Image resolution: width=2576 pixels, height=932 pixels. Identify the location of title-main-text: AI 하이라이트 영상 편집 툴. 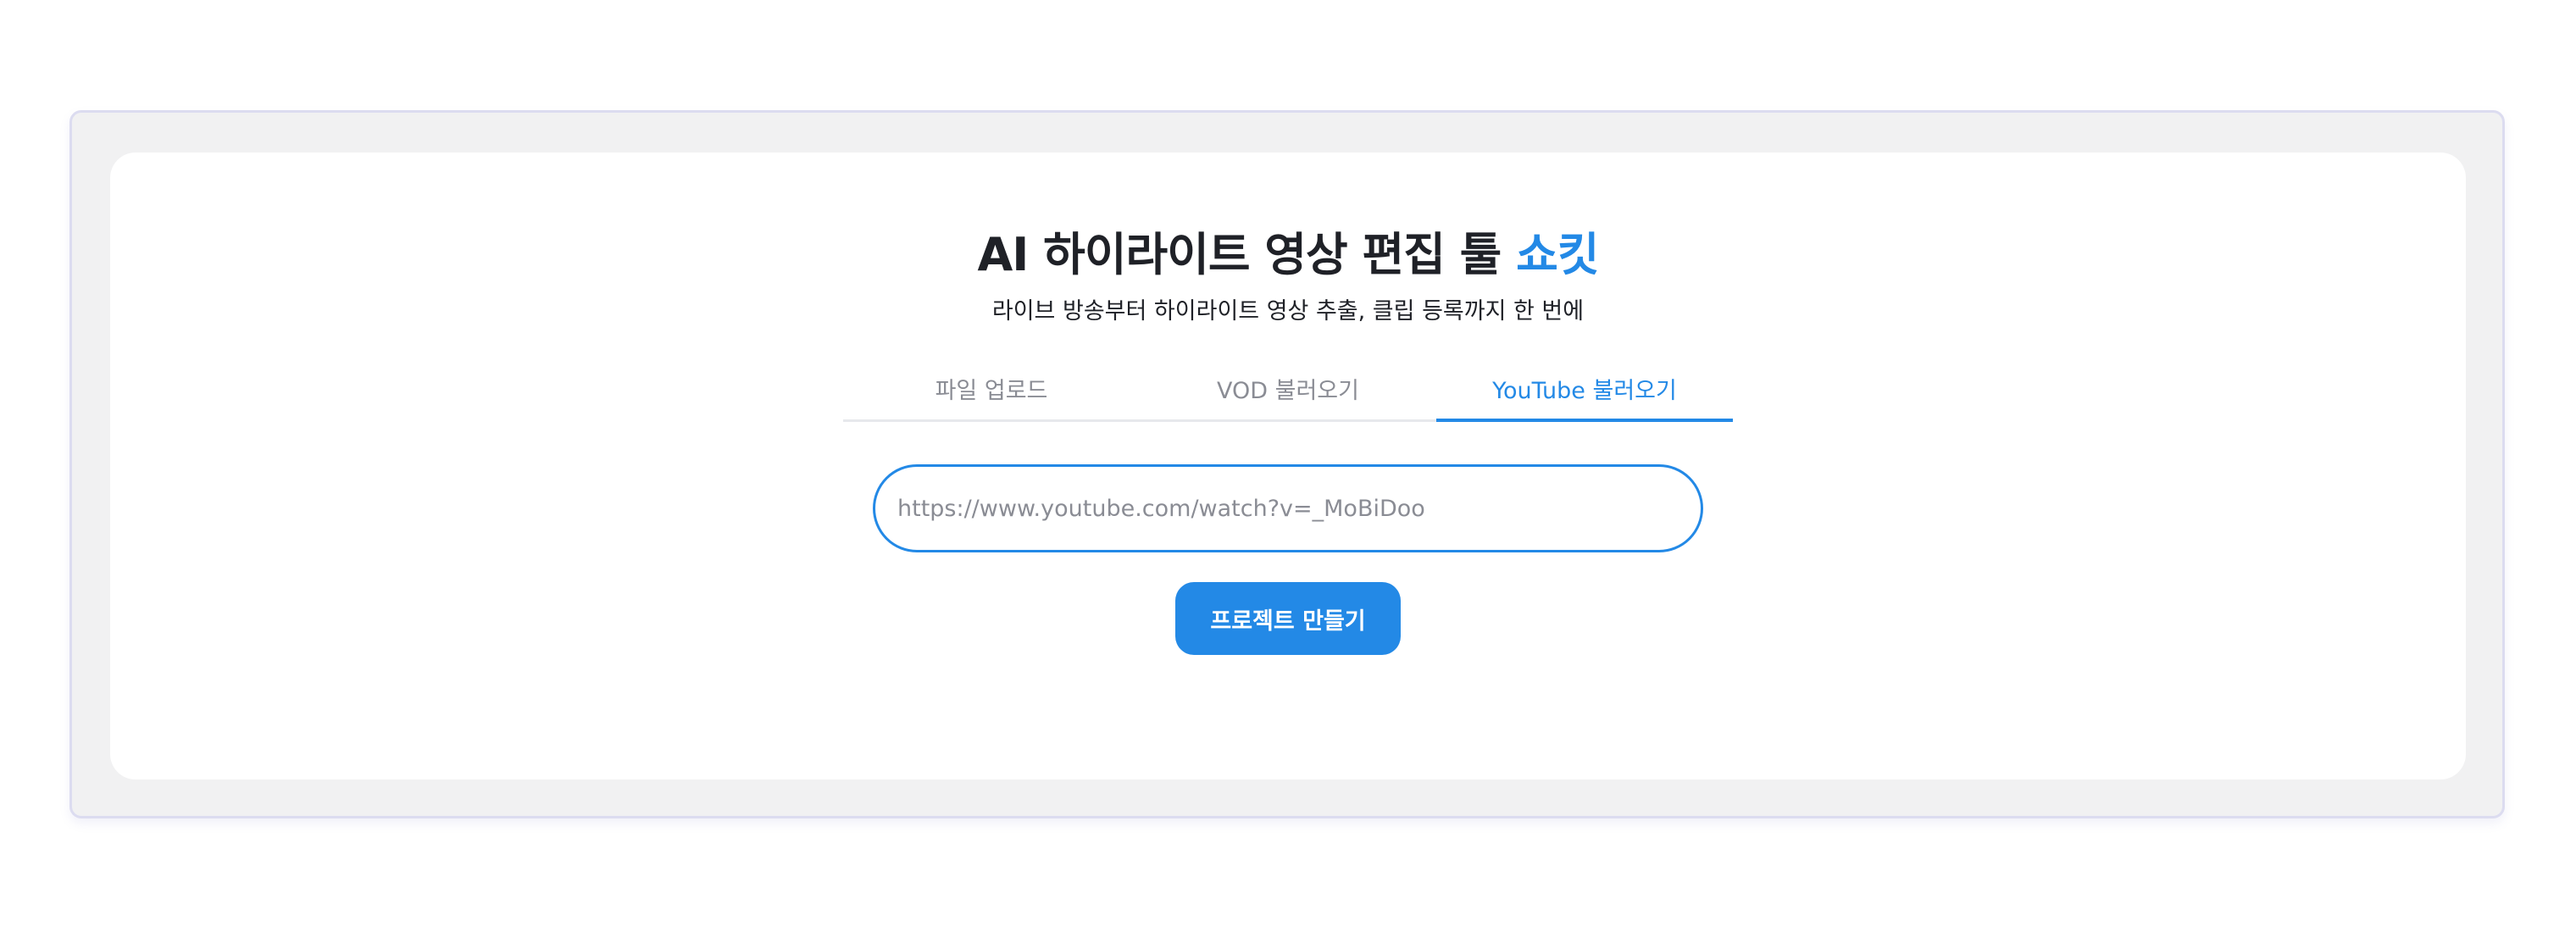
(1247, 255).